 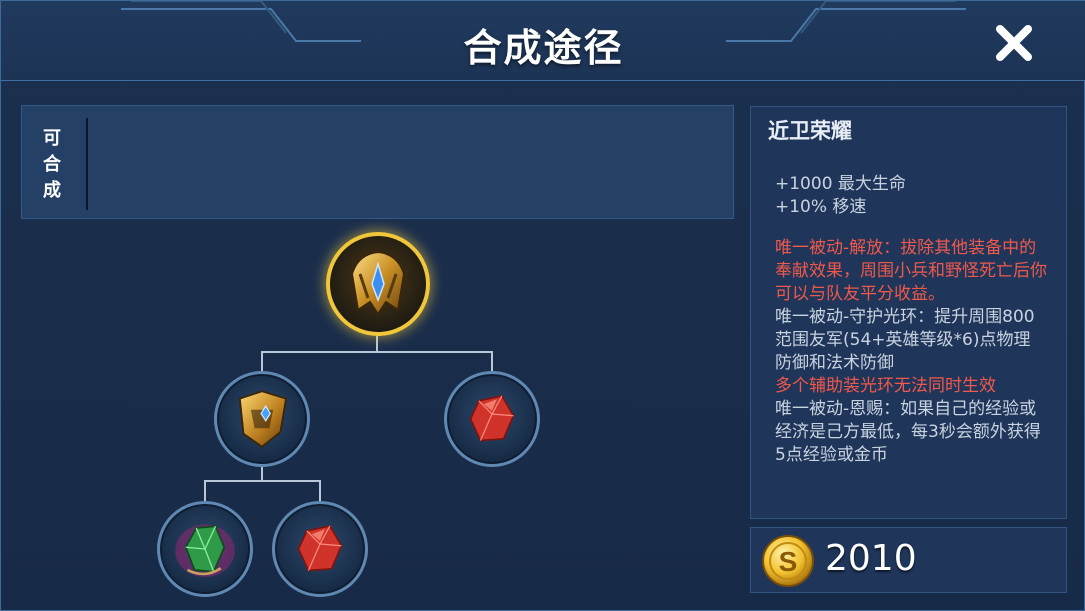 I want to click on golden-shield-icon, so click(x=263, y=419).